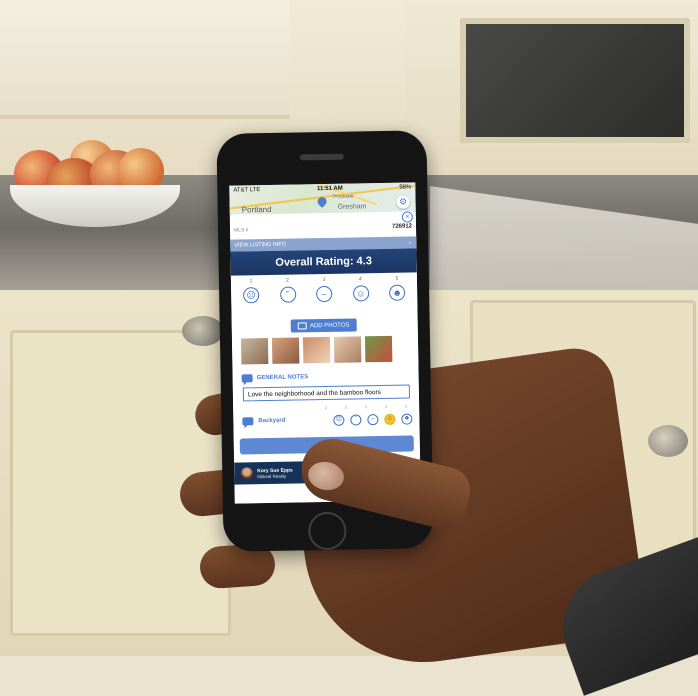  I want to click on add-photos-label: ADD PHOTOS, so click(329, 325).